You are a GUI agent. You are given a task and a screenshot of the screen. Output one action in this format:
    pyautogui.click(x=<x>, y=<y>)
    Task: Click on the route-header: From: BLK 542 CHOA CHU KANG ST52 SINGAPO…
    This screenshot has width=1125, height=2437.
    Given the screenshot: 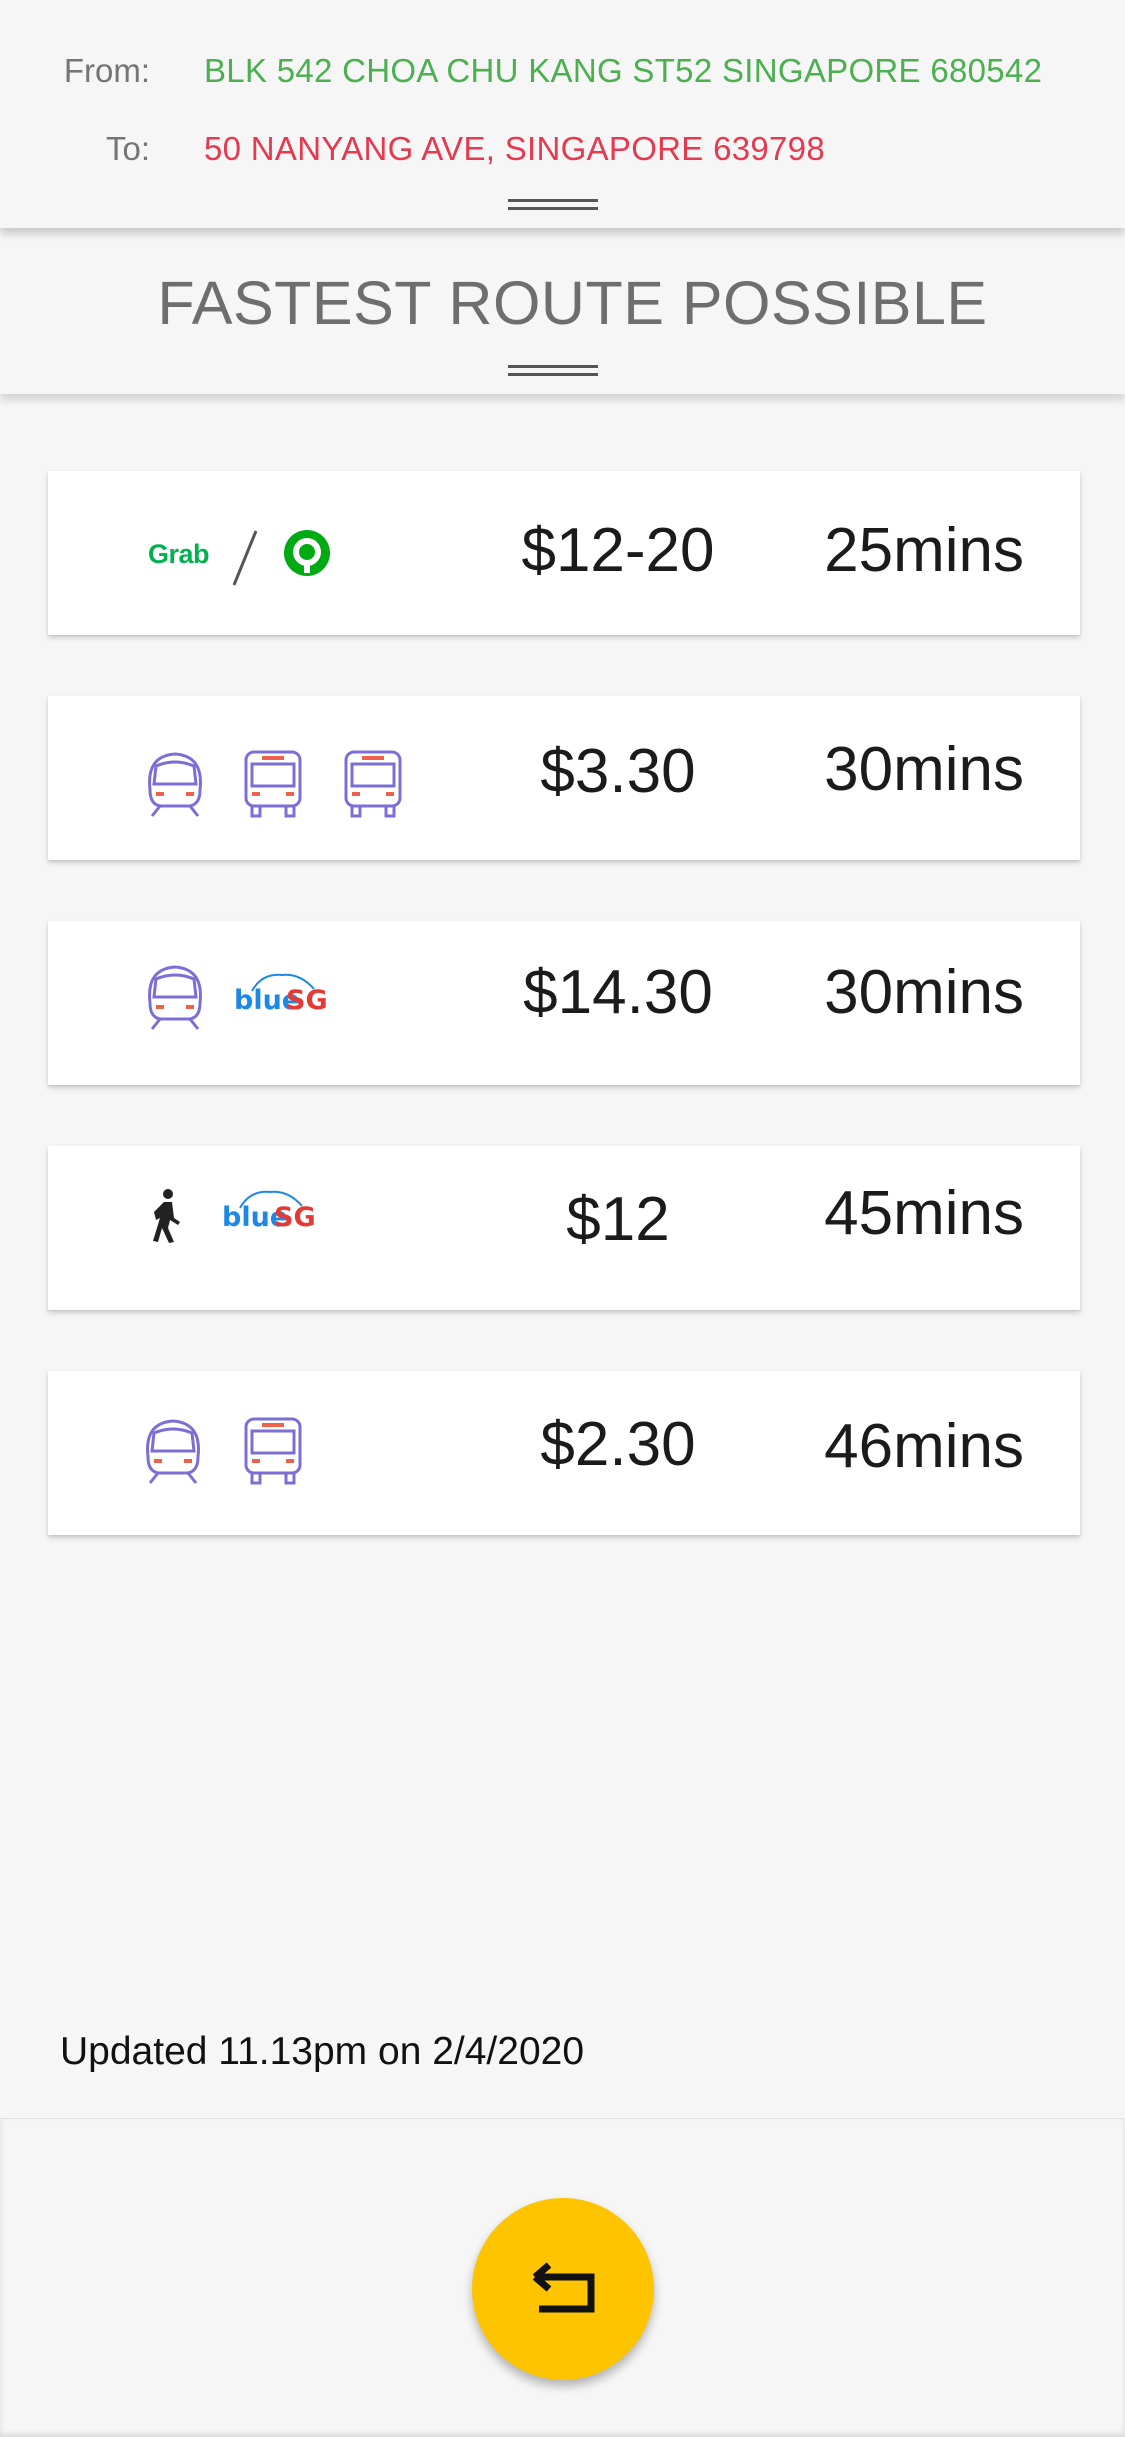 What is the action you would take?
    pyautogui.click(x=562, y=114)
    